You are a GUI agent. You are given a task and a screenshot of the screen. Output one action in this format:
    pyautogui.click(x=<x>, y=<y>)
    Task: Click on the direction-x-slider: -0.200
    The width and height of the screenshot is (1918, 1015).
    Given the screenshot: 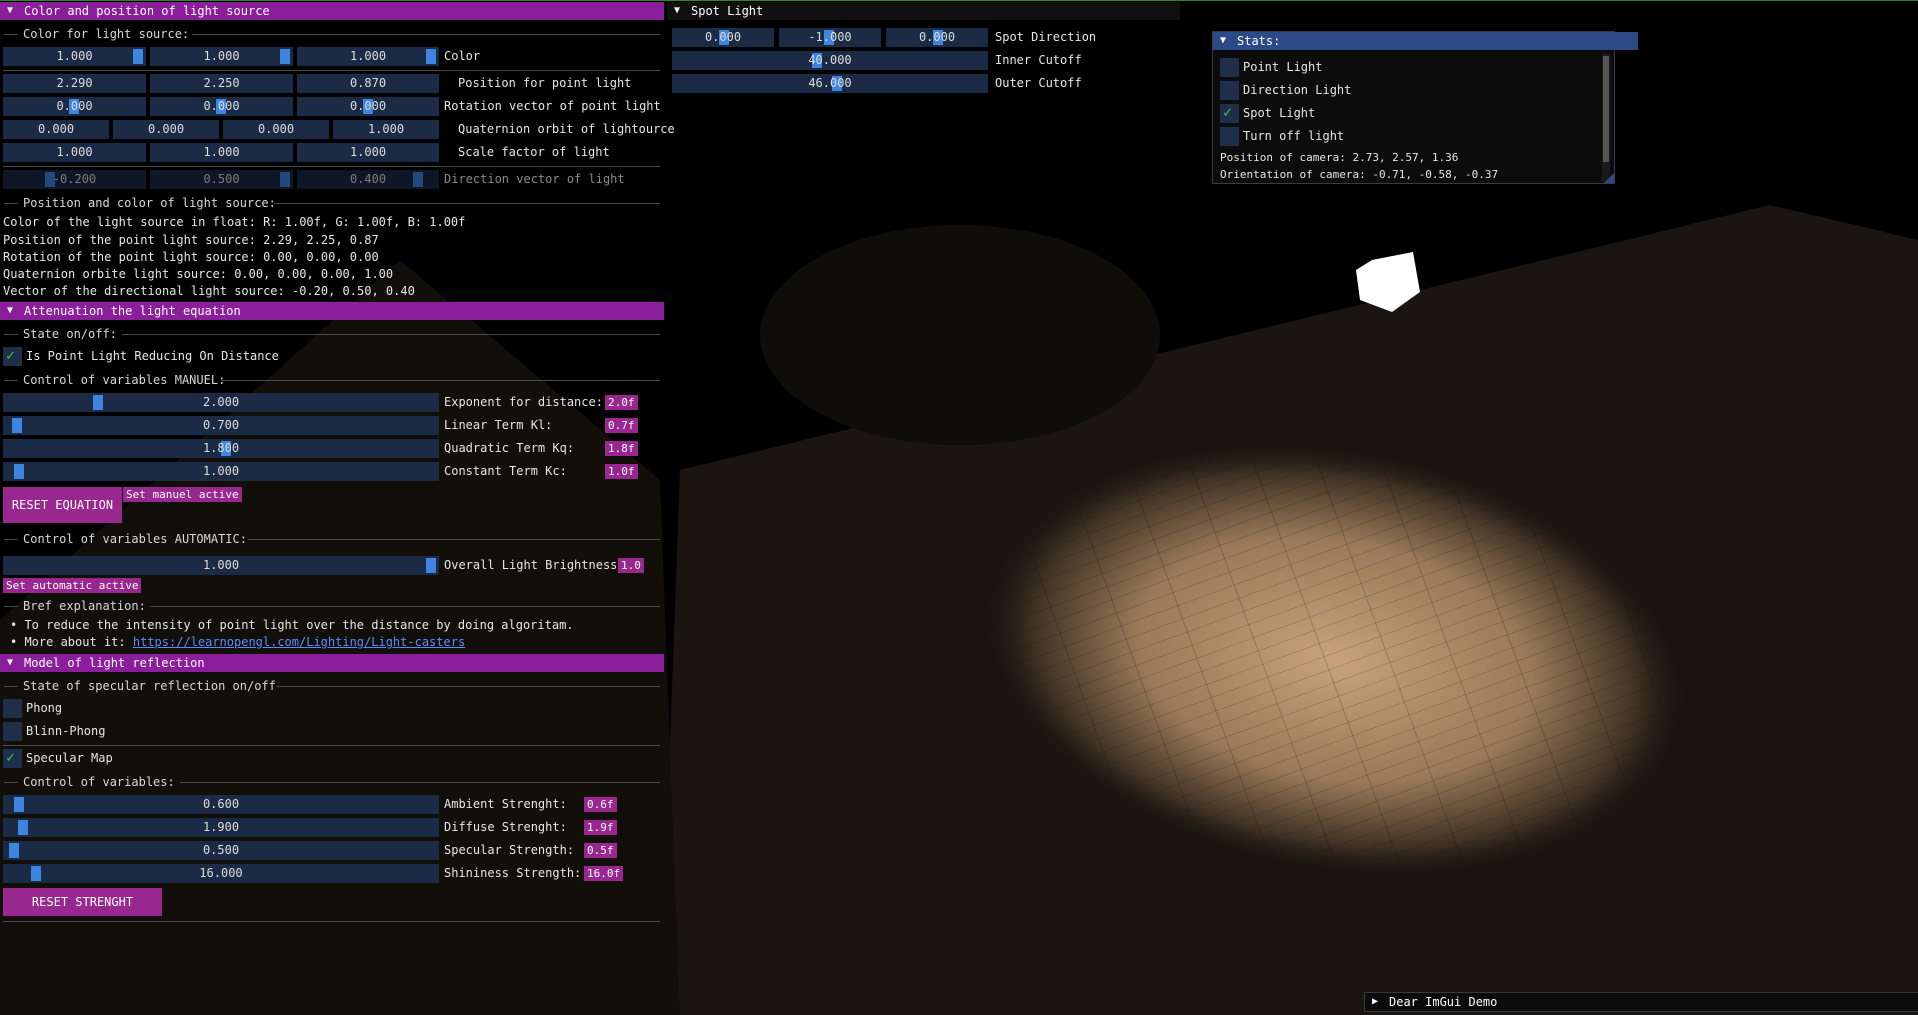 What is the action you would take?
    pyautogui.click(x=74, y=179)
    